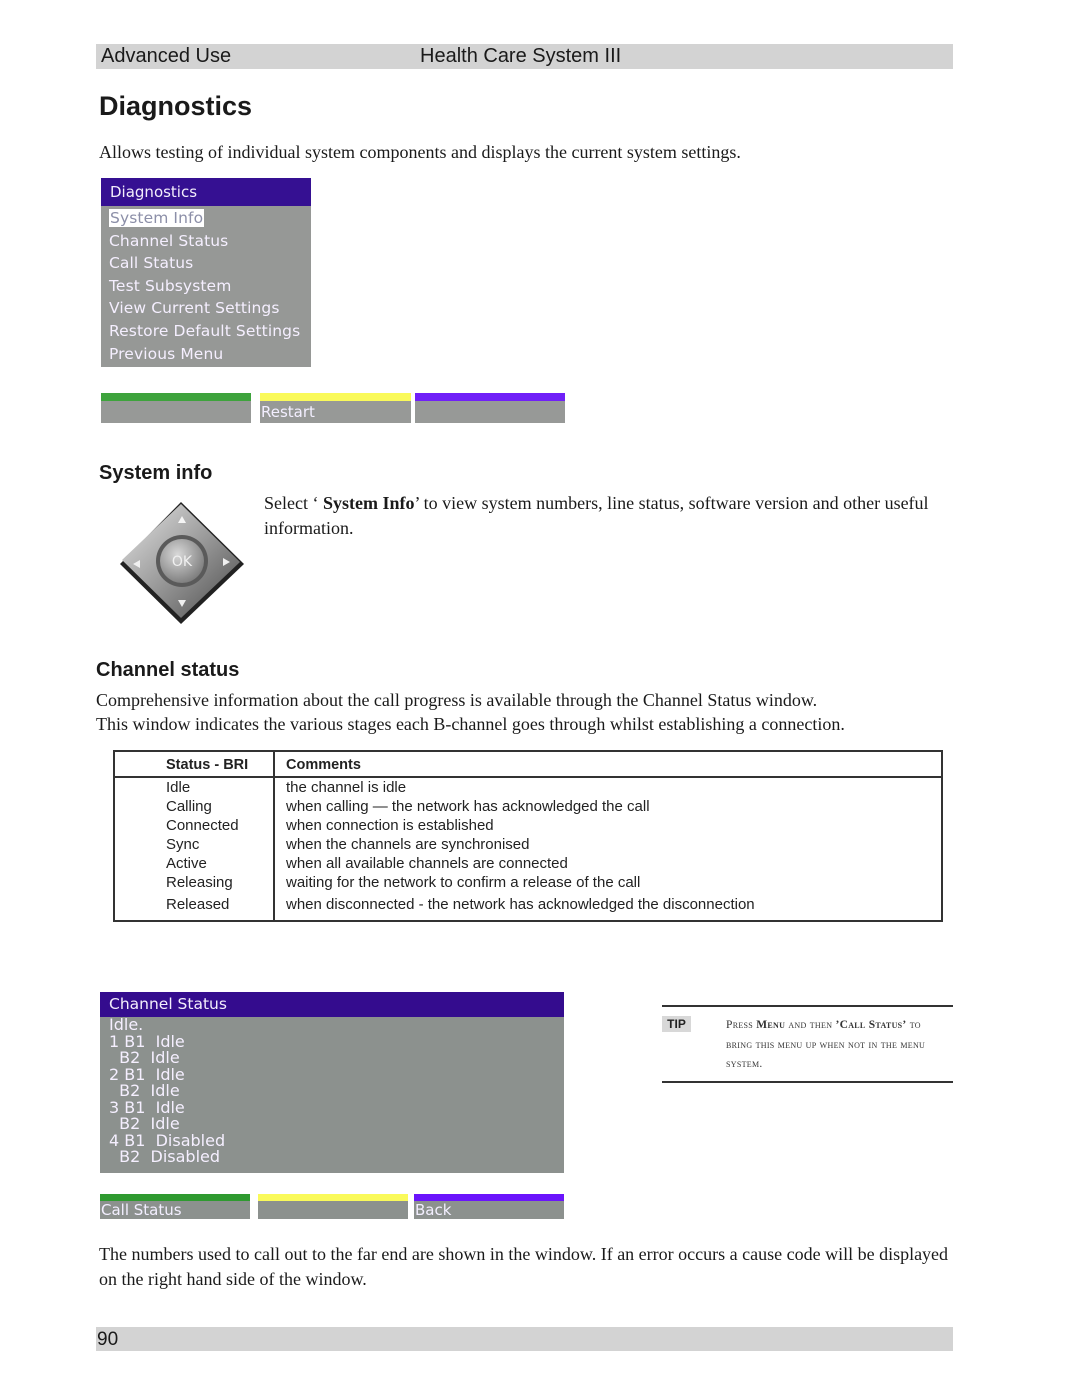 The height and width of the screenshot is (1397, 1080). I want to click on channel-status-line: B2 Disabled, so click(165, 1156).